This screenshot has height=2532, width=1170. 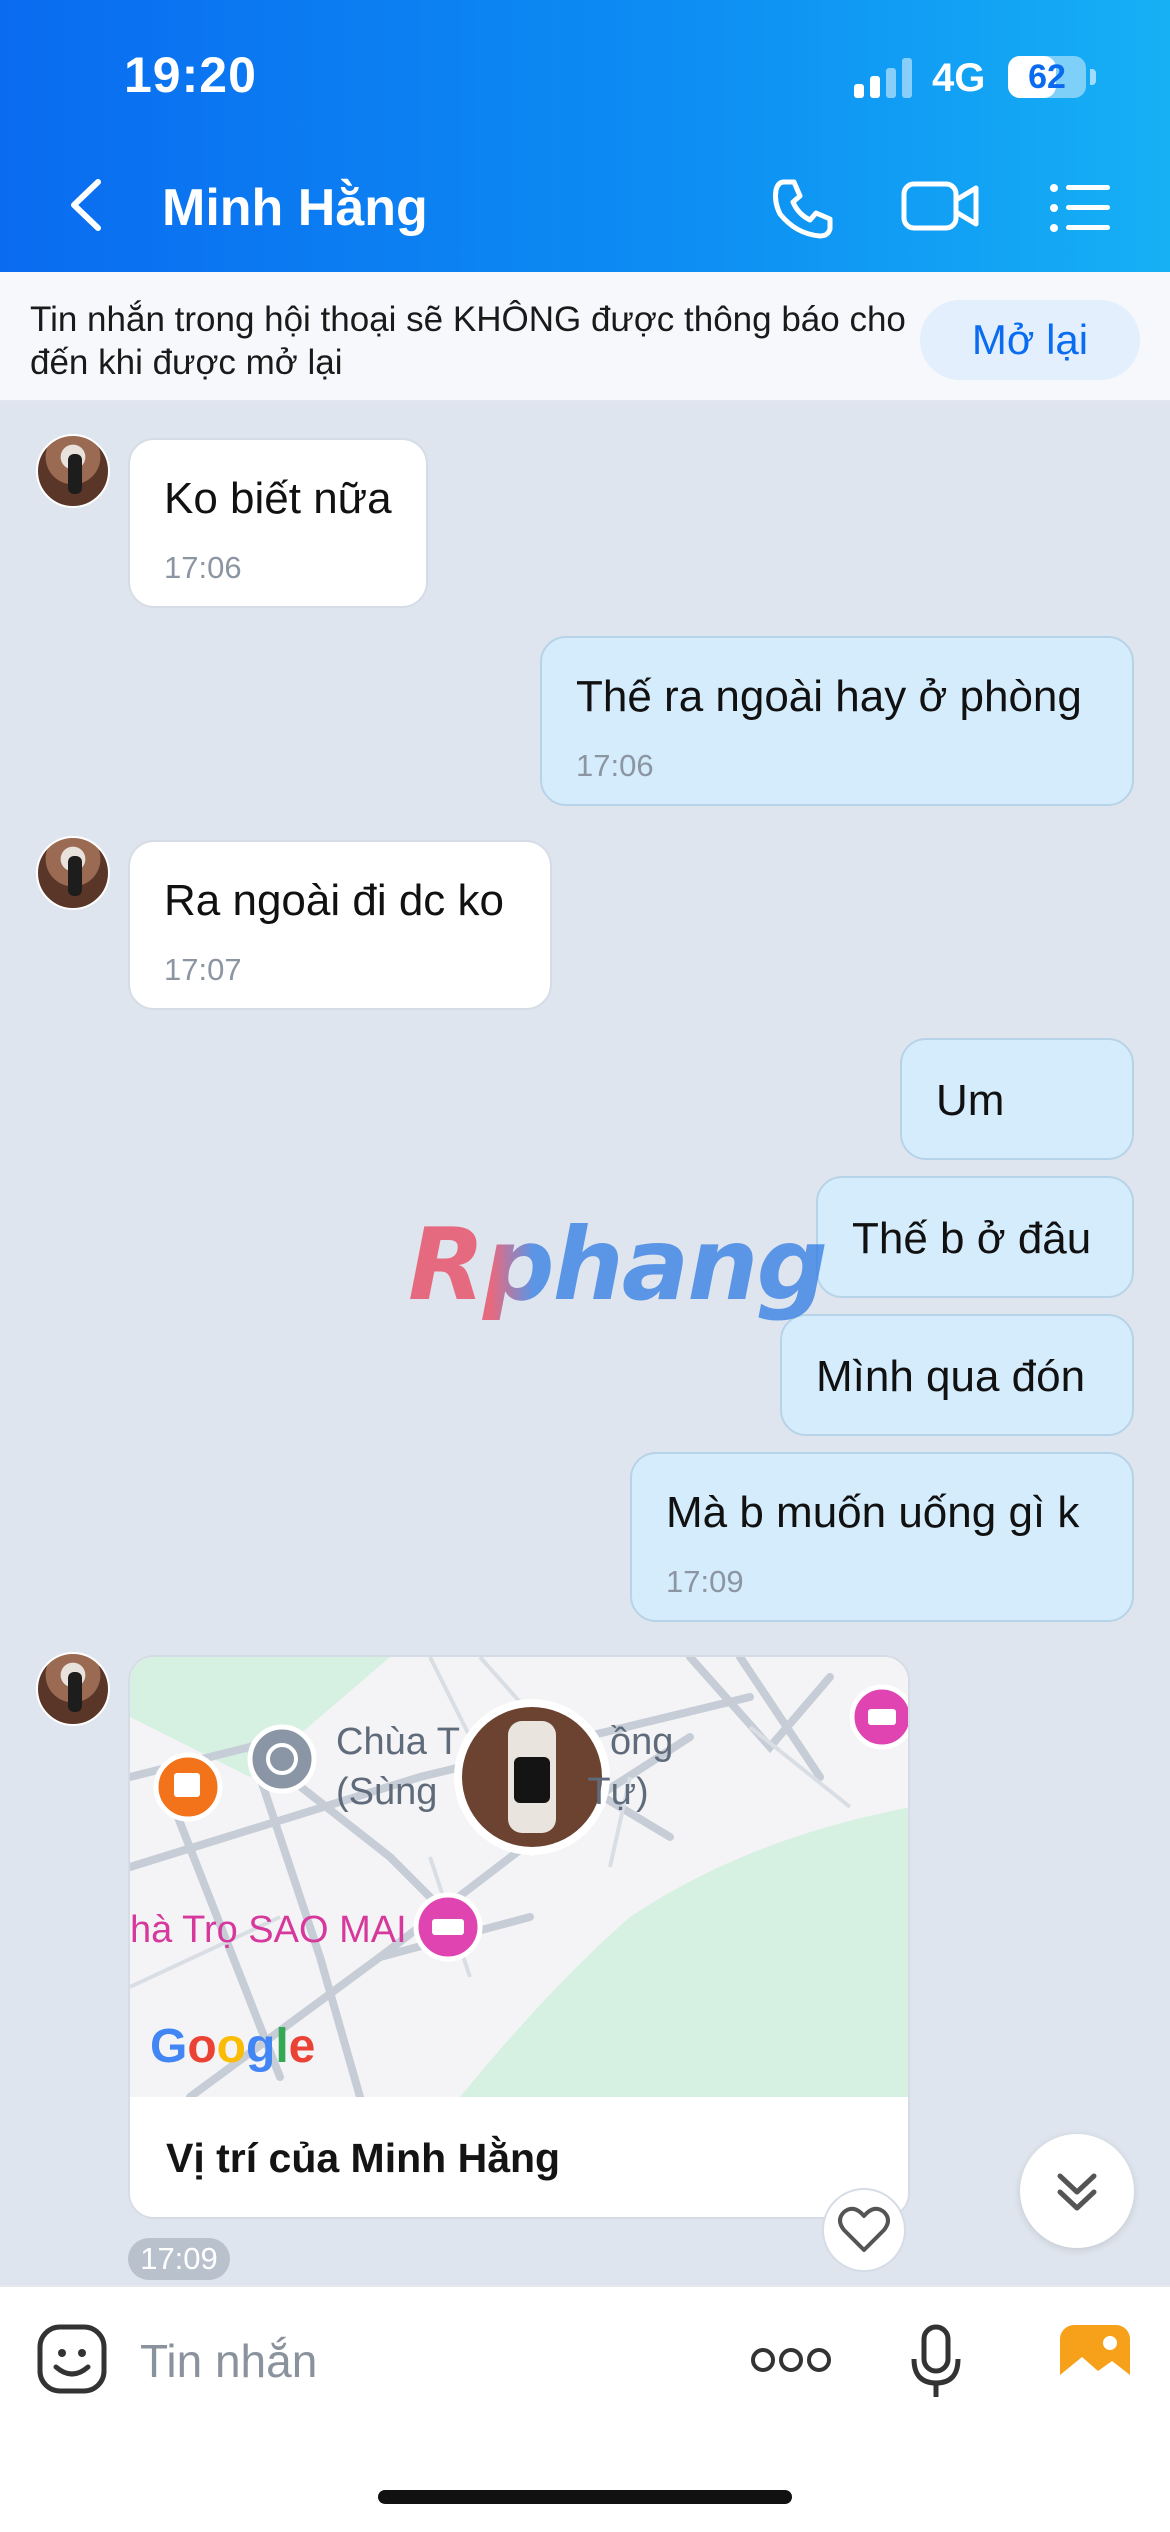 I want to click on video-call-icon, so click(x=940, y=206).